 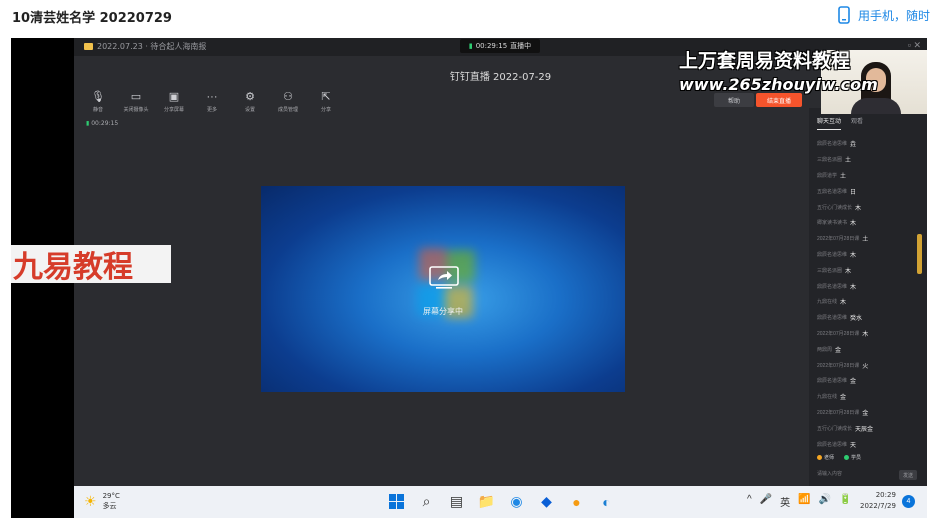 I want to click on chat-message: 九鼎在线金, so click(x=869, y=397).